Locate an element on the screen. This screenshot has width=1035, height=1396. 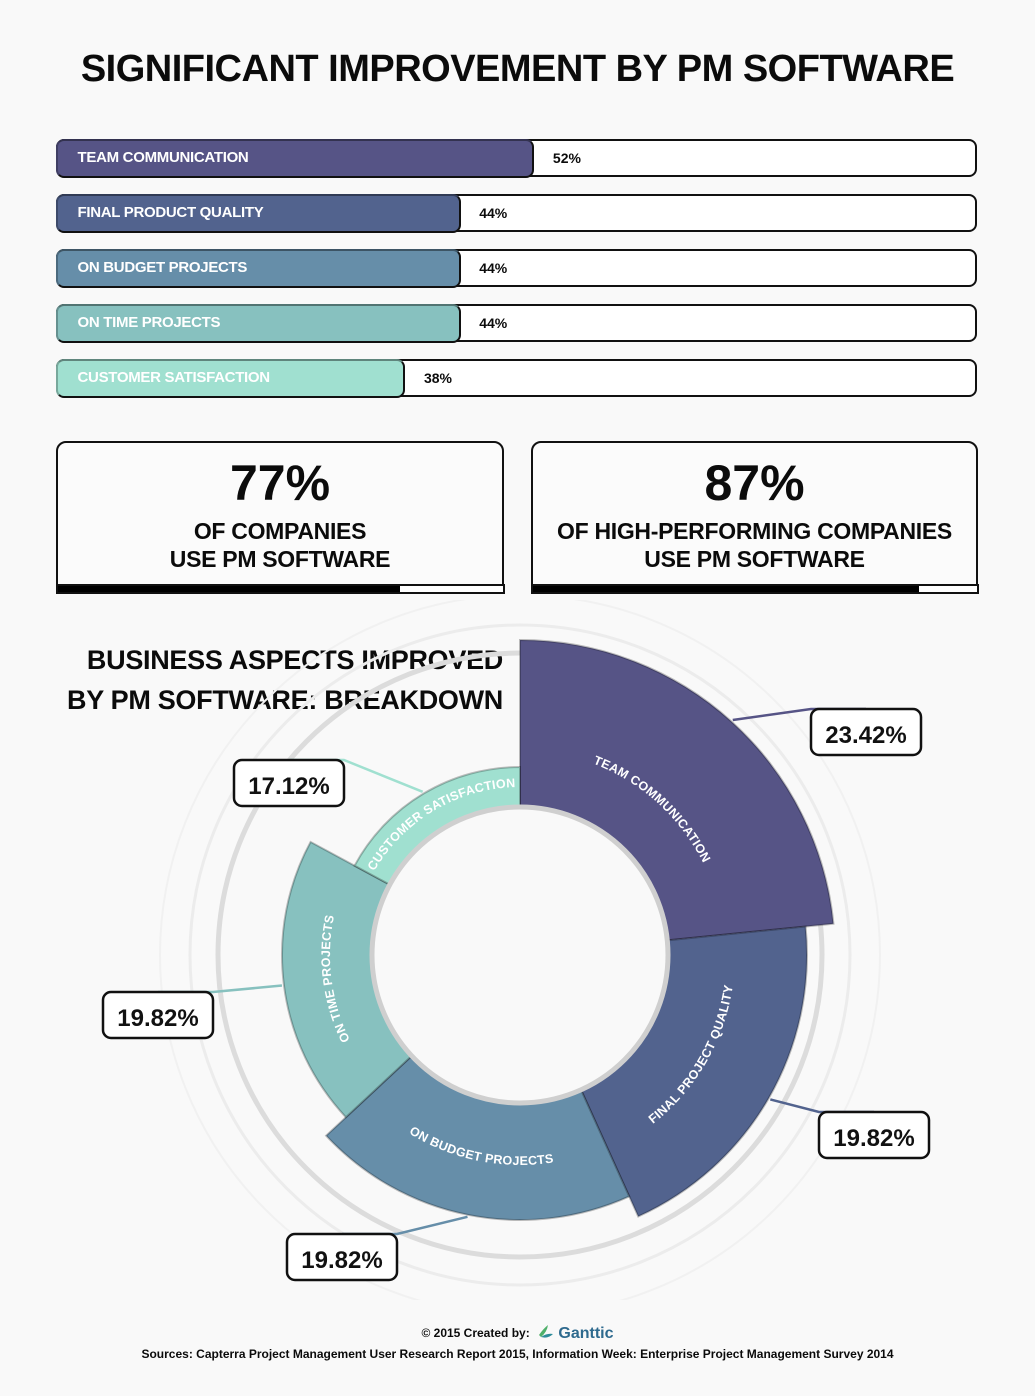
stat-line: OF HIGH-PERFORMING COMPANIES is located at coordinates (754, 531).